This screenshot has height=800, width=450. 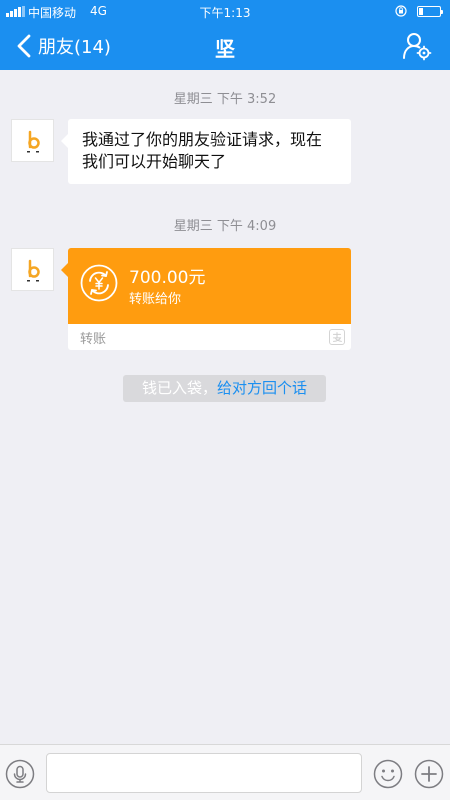 What do you see at coordinates (20, 774) in the screenshot?
I see `microphone-icon` at bounding box center [20, 774].